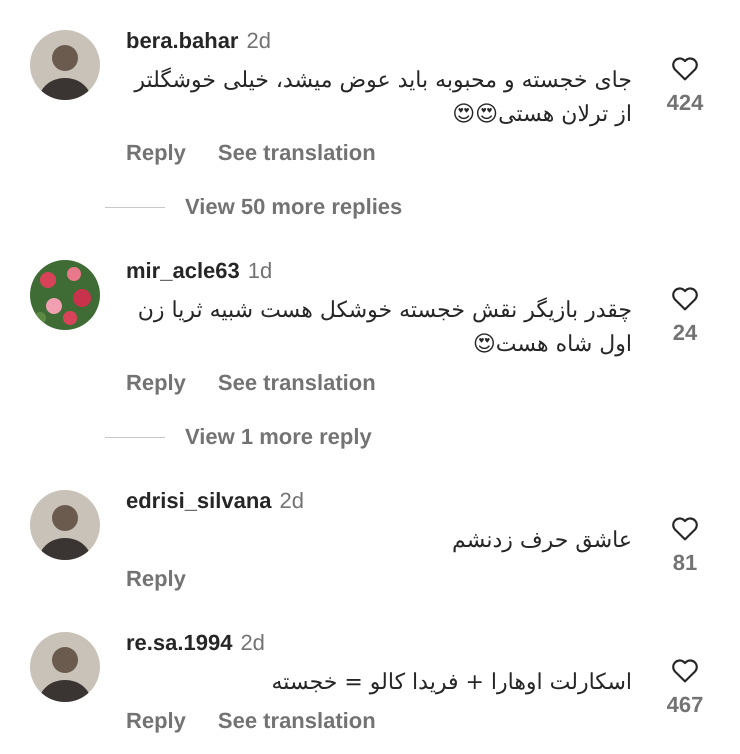 The image size is (740, 754). What do you see at coordinates (541, 541) in the screenshot?
I see `comment-text: عاشق حرف زدنشم` at bounding box center [541, 541].